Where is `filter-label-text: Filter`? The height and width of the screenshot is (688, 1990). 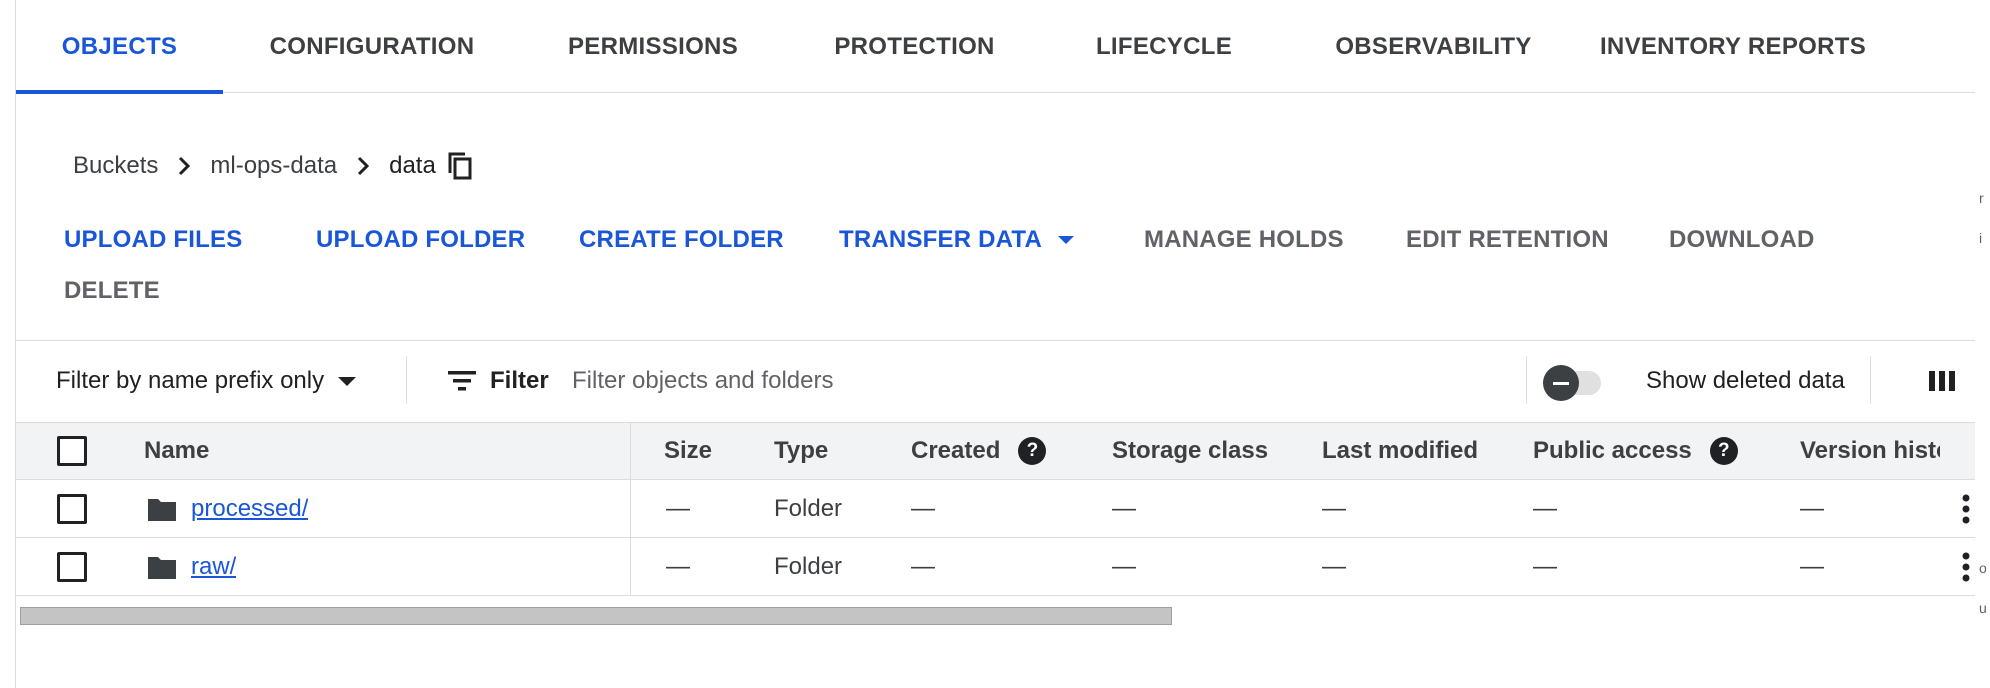 filter-label-text: Filter is located at coordinates (519, 380).